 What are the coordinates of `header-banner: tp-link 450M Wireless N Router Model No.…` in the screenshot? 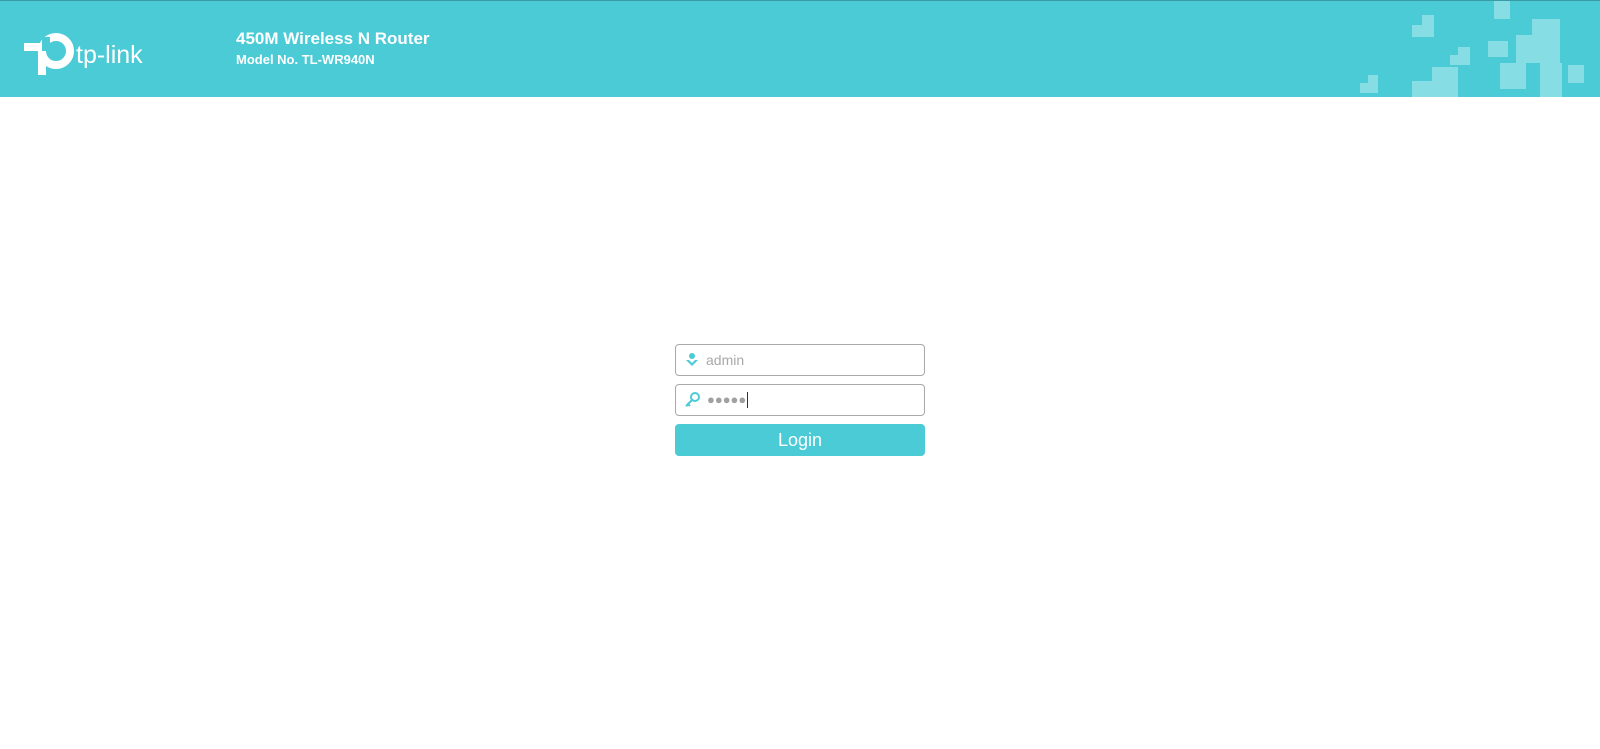 It's located at (800, 48).